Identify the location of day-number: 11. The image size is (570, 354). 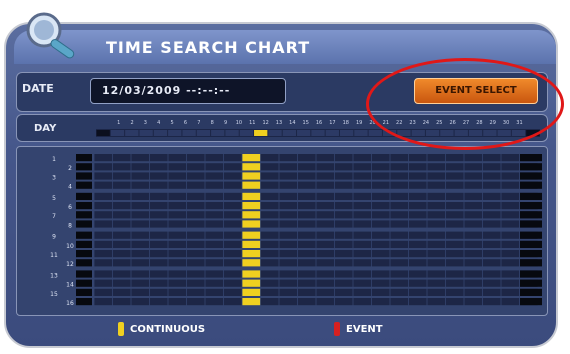
(252, 123).